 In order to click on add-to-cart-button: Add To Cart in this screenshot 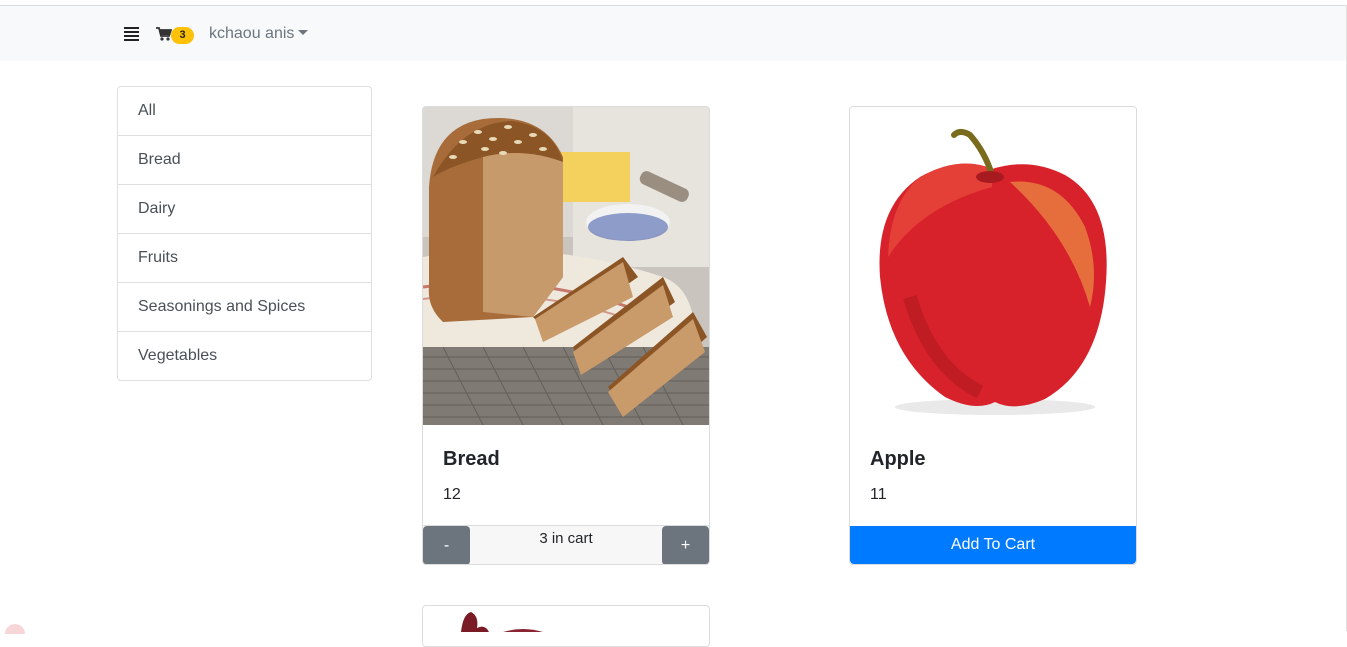, I will do `click(993, 545)`.